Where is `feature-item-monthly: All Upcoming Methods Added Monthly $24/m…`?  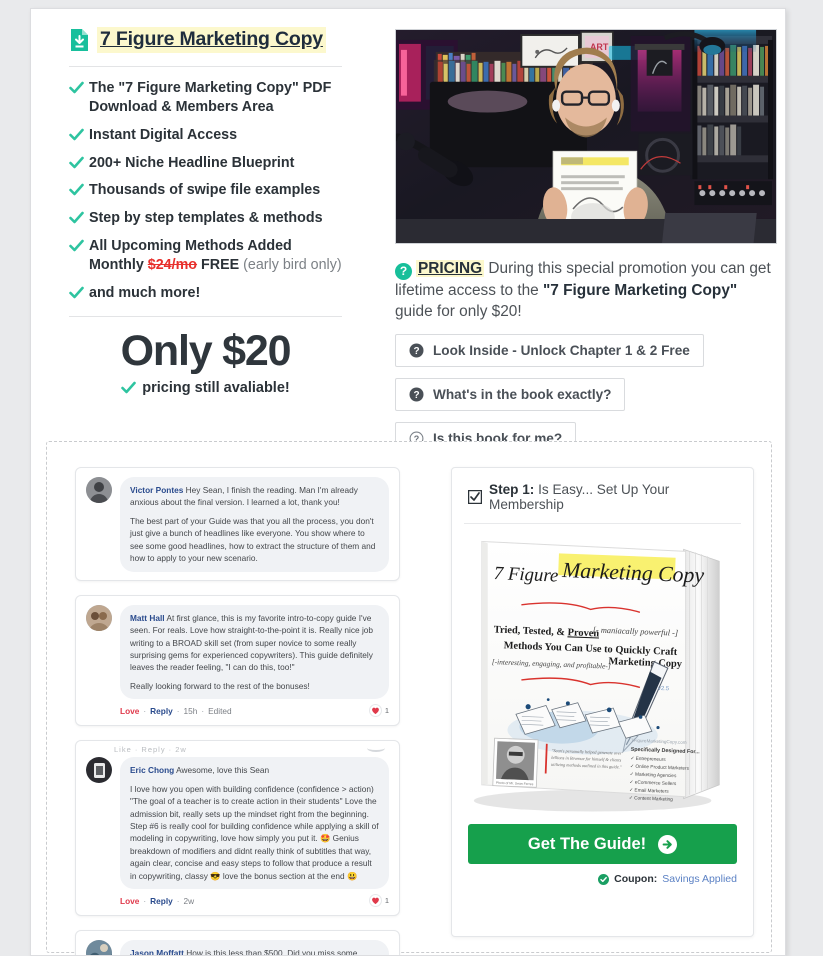 feature-item-monthly: All Upcoming Methods Added Monthly $24/m… is located at coordinates (205, 256).